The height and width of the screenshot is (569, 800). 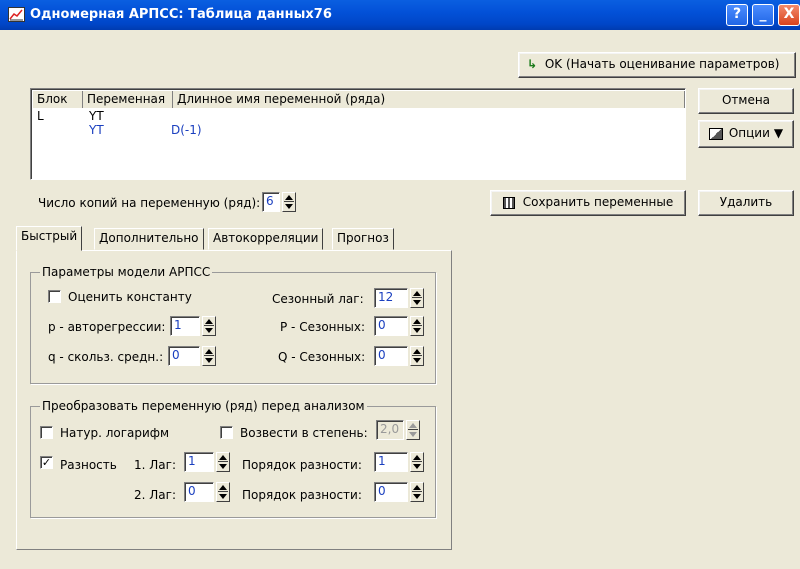 What do you see at coordinates (662, 64) in the screenshot?
I see `ok-button-label: OK (Начать оценивание параметров)` at bounding box center [662, 64].